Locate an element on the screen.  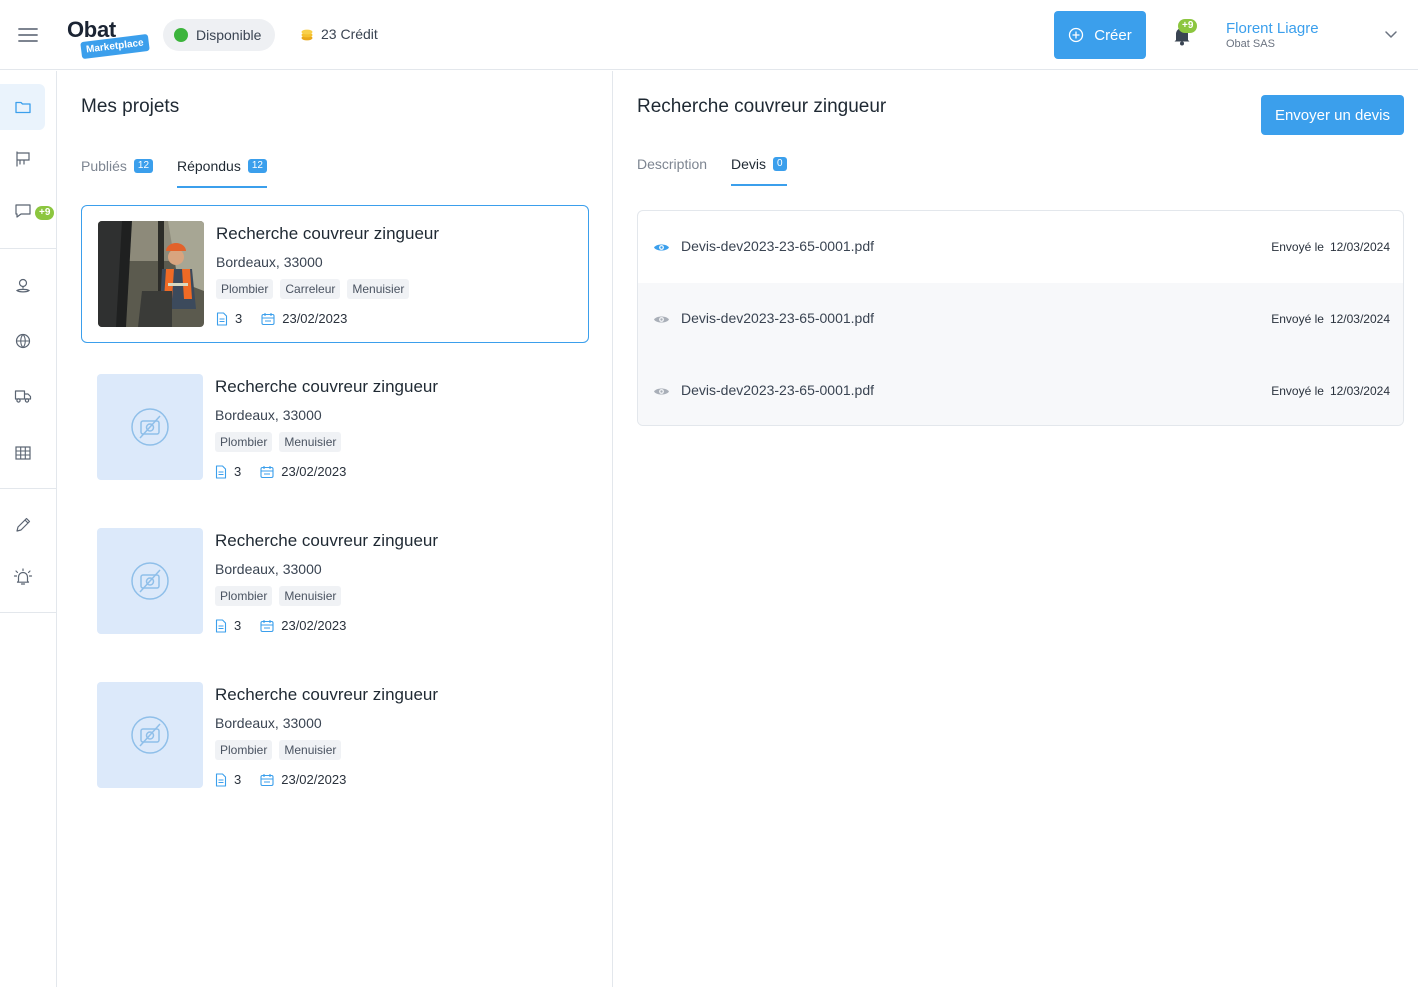
tab-repondus: Répondus 12 is located at coordinates (222, 173).